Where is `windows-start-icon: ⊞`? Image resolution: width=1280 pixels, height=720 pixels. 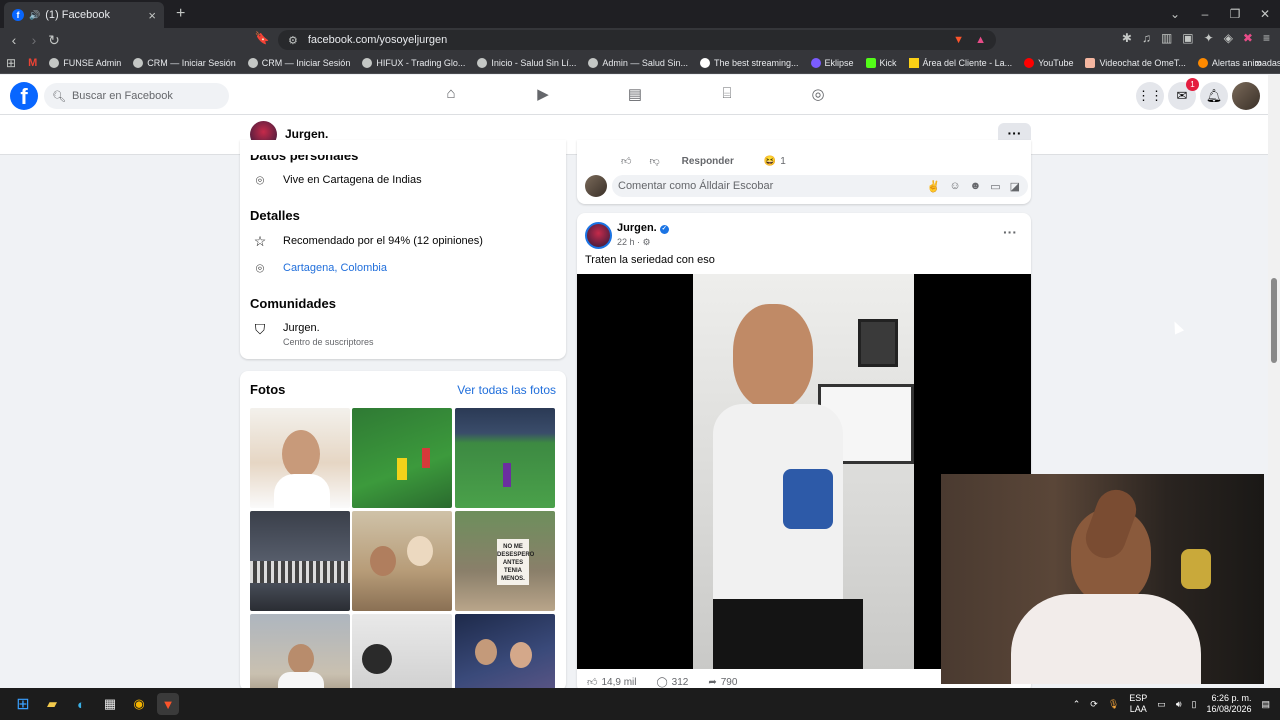 windows-start-icon: ⊞ is located at coordinates (23, 704).